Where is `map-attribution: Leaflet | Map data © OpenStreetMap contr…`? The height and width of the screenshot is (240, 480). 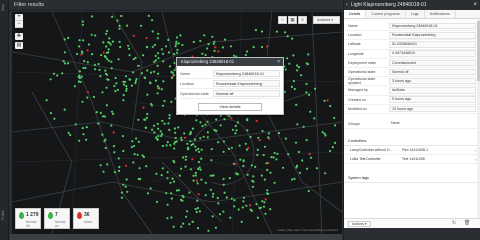
map-attribution: Leaflet | Map data © OpenStreetMap contr… is located at coordinates (307, 230).